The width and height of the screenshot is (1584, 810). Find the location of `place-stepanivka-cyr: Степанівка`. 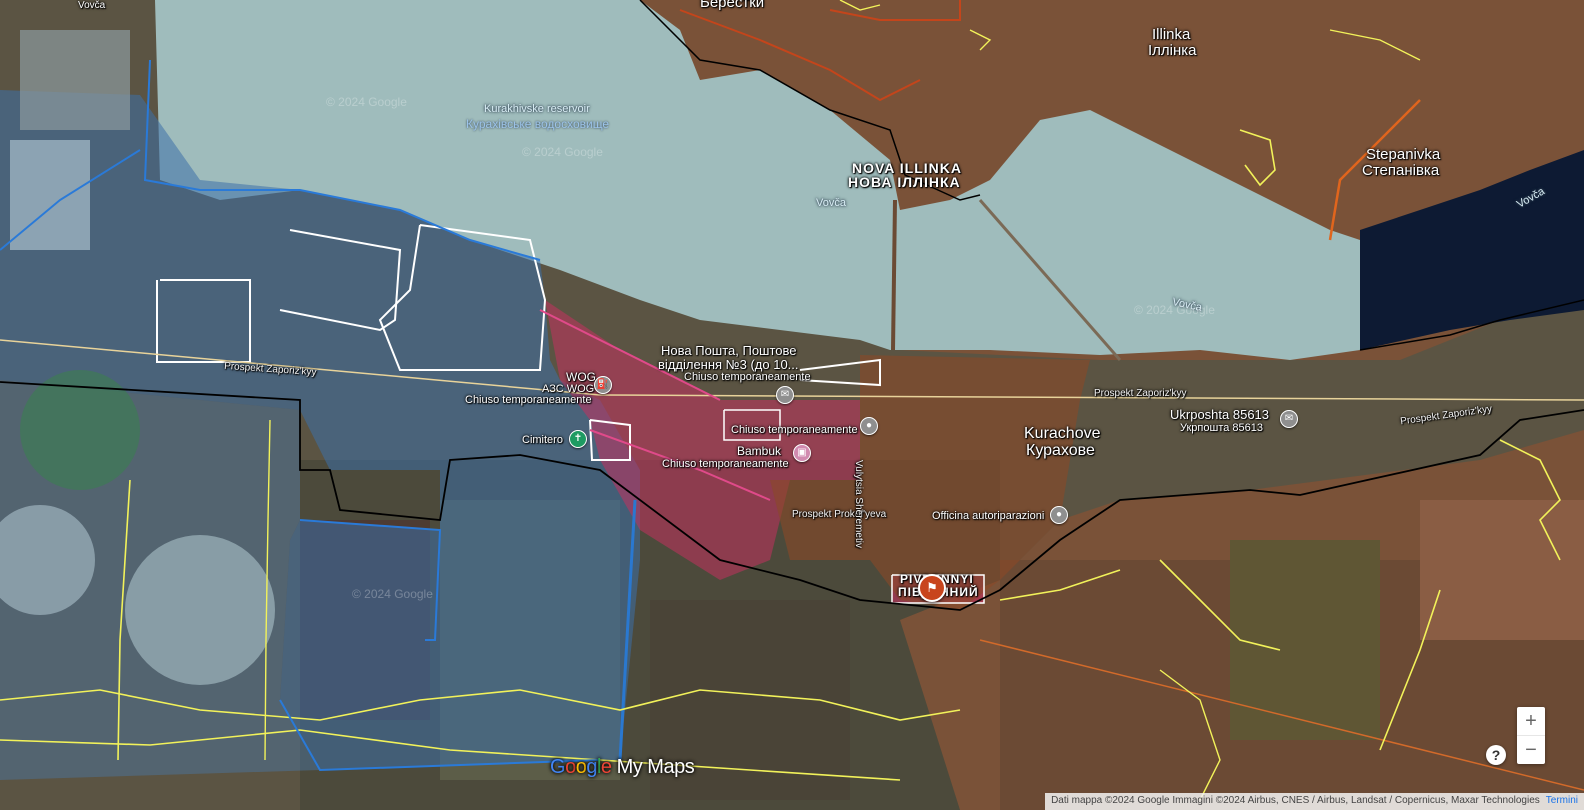

place-stepanivka-cyr: Степанівка is located at coordinates (1401, 170).